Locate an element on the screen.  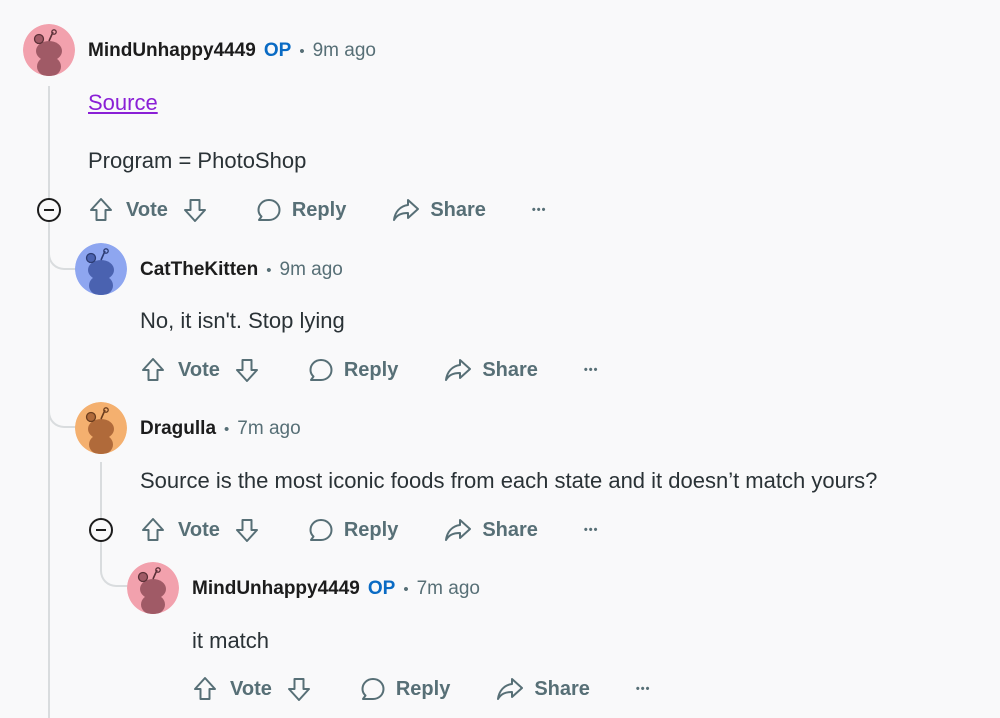
source-link: Source is located at coordinates (123, 102).